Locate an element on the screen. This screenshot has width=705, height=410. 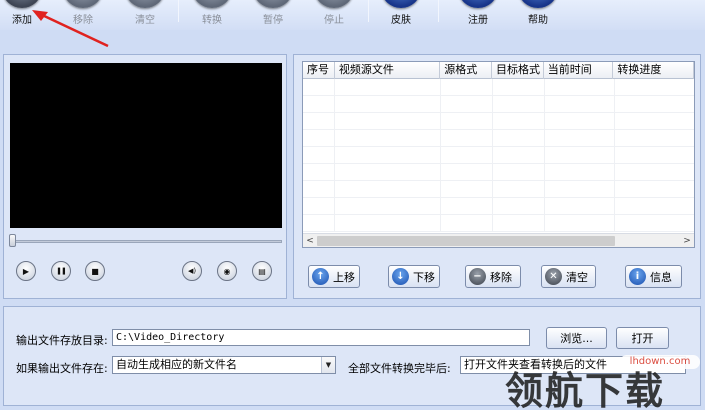
help-button: 帮助 is located at coordinates (538, 15).